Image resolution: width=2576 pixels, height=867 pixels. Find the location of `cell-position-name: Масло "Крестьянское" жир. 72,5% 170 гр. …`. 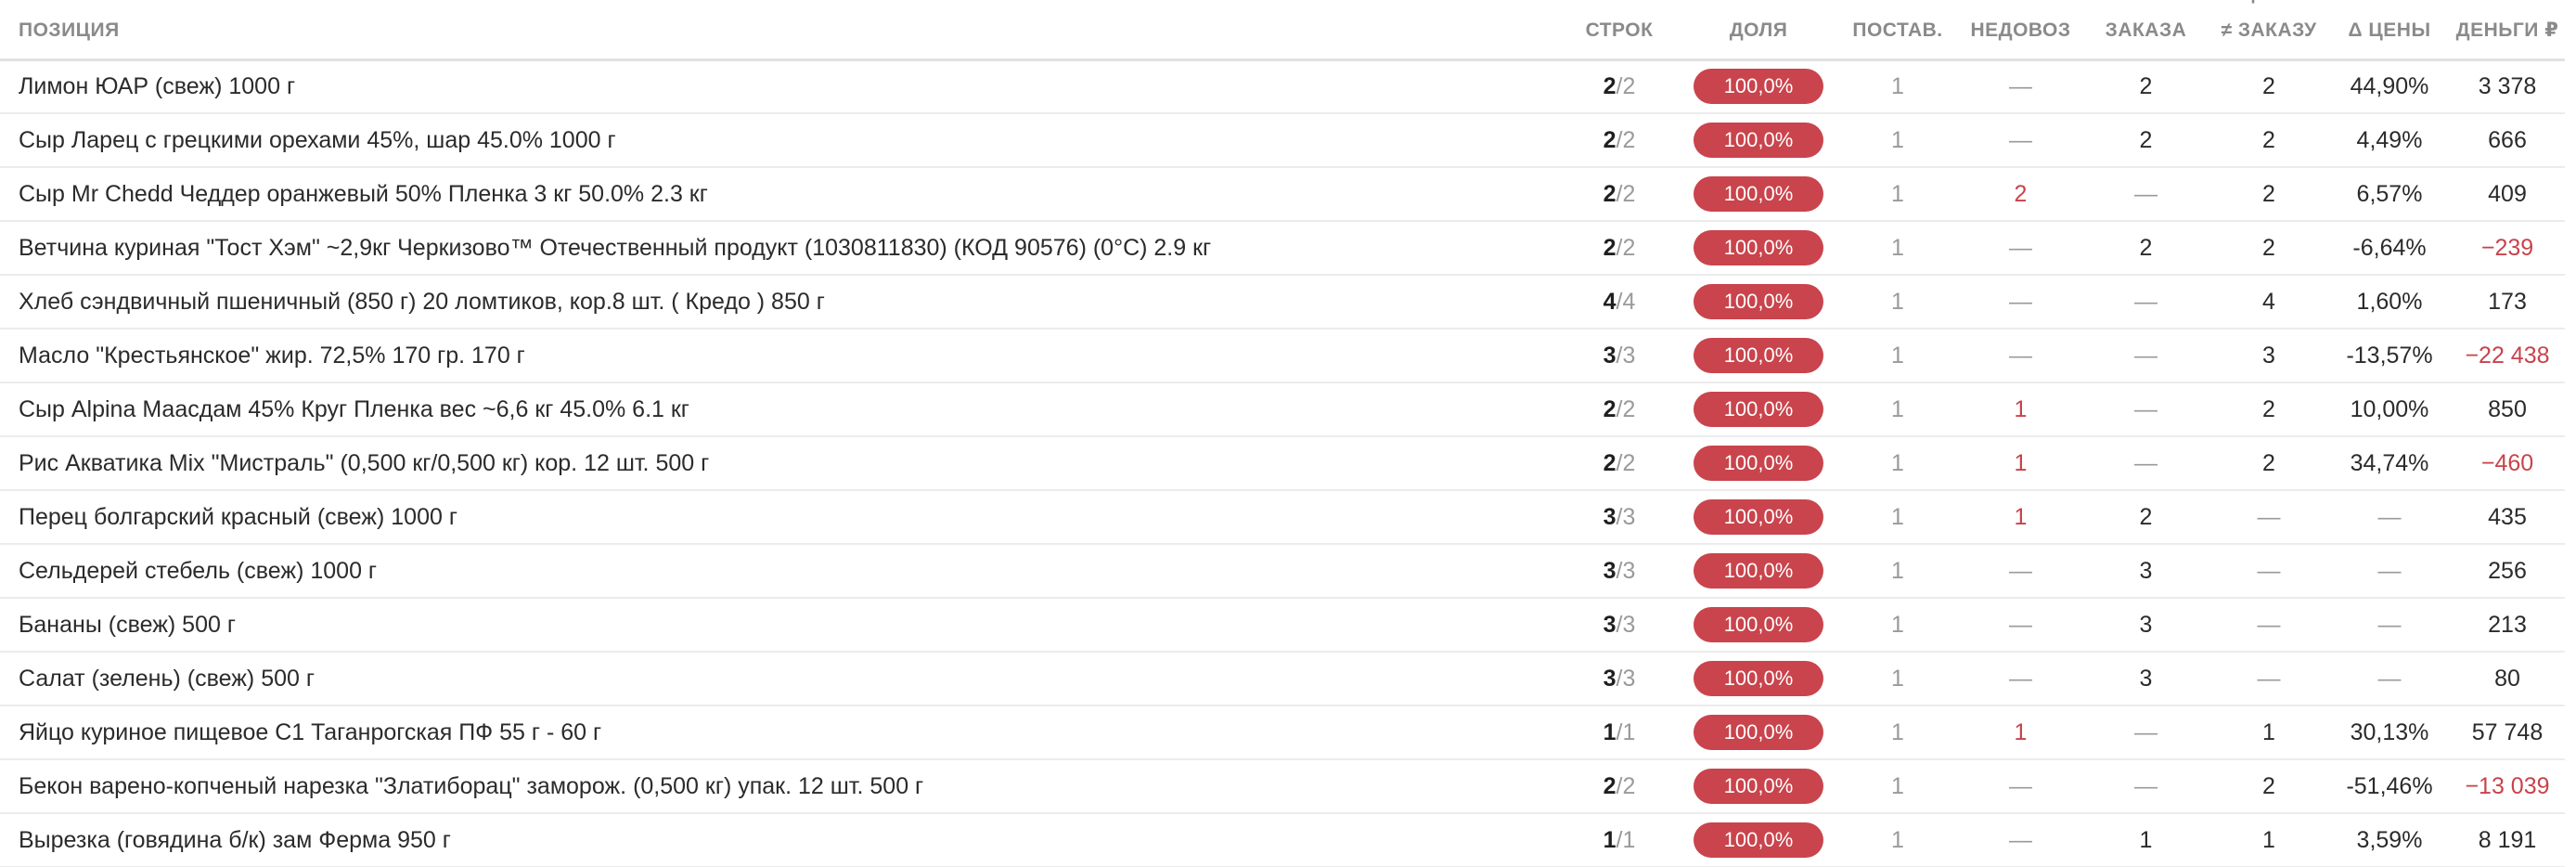

cell-position-name: Масло "Крестьянское" жир. 72,5% 170 гр. … is located at coordinates (779, 355).